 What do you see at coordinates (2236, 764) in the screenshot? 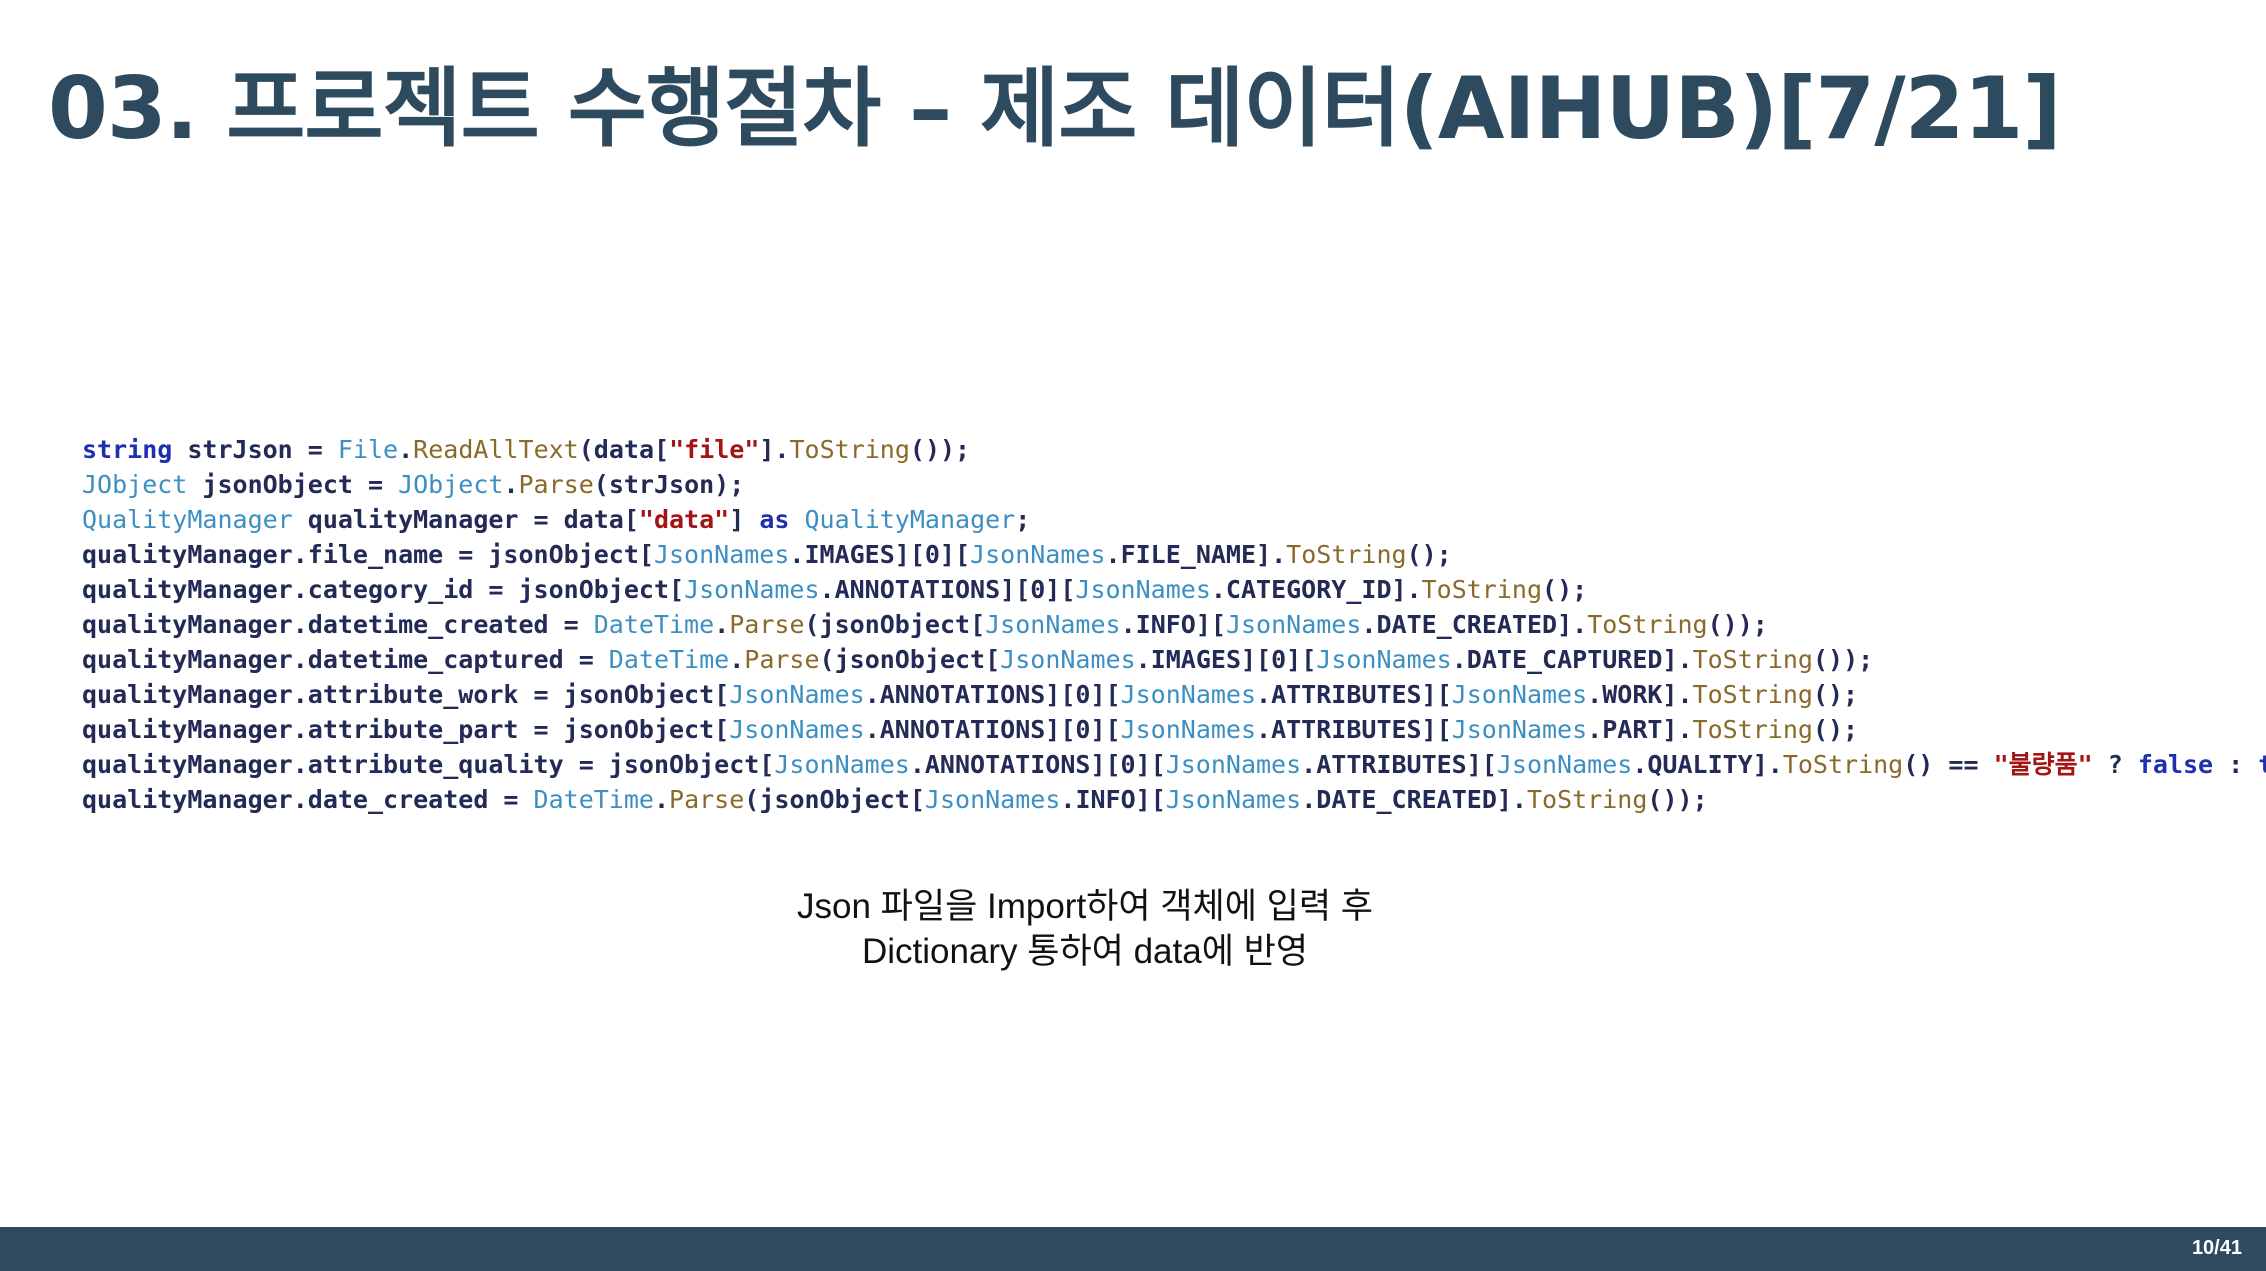
I see `code-token: :` at bounding box center [2236, 764].